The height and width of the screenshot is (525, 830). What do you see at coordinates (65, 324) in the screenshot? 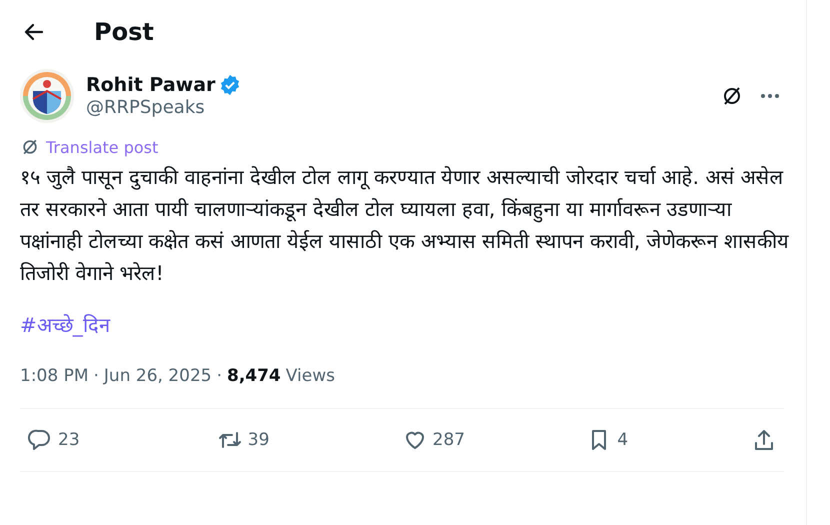
I see `hashtag-link: #अच्छे_दिन` at bounding box center [65, 324].